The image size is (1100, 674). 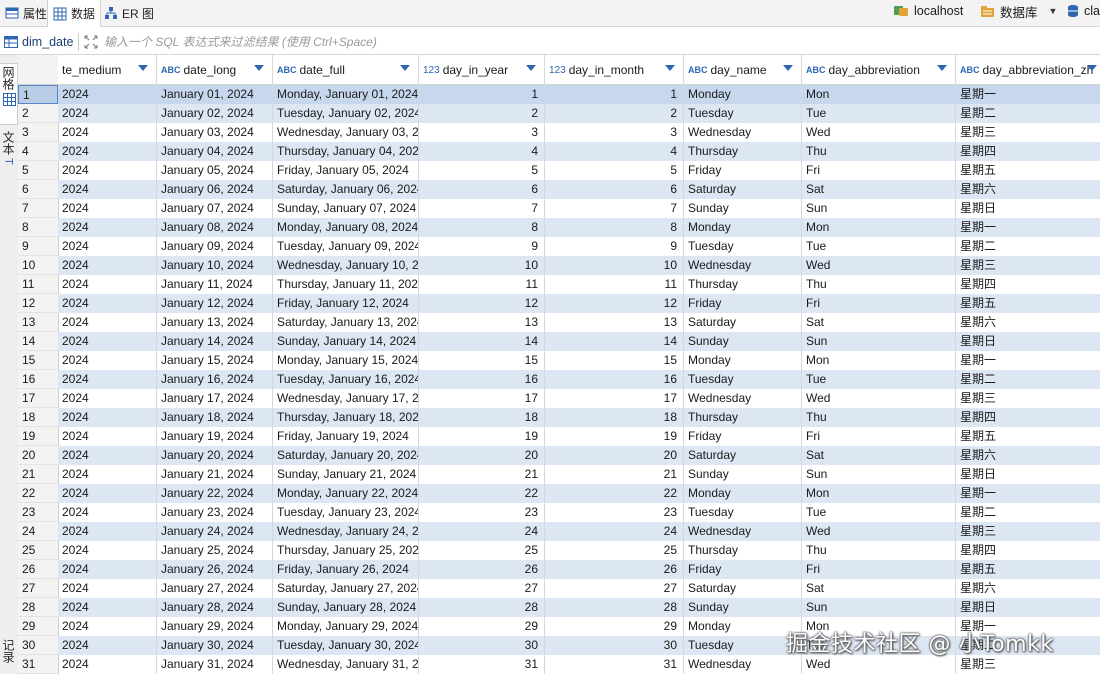 What do you see at coordinates (1018, 11) in the screenshot?
I see `database-selector: 数据库 ▼` at bounding box center [1018, 11].